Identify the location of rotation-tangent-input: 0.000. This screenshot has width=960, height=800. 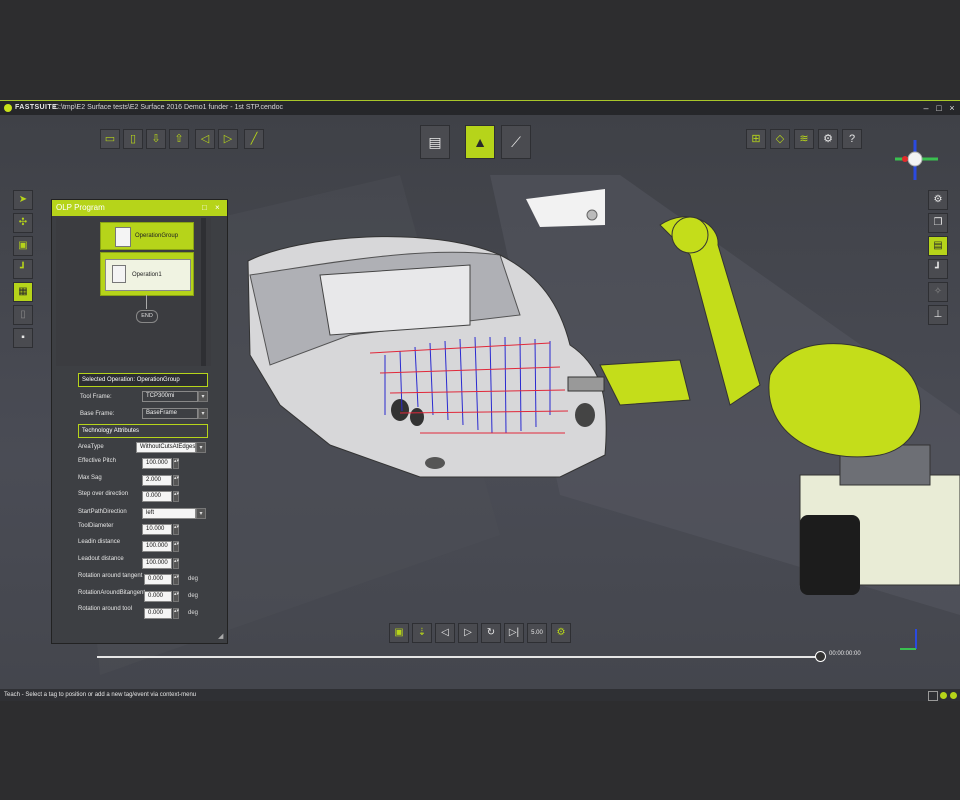
(158, 579).